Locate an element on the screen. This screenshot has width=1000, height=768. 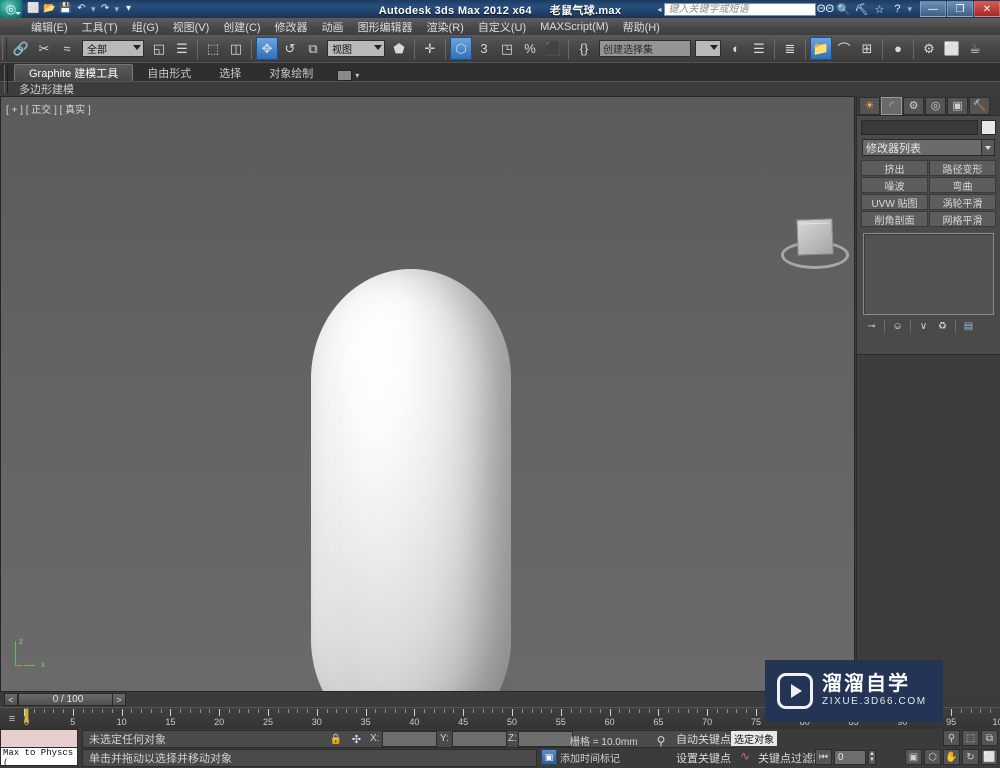
close-button: ✕ is located at coordinates (987, 9).